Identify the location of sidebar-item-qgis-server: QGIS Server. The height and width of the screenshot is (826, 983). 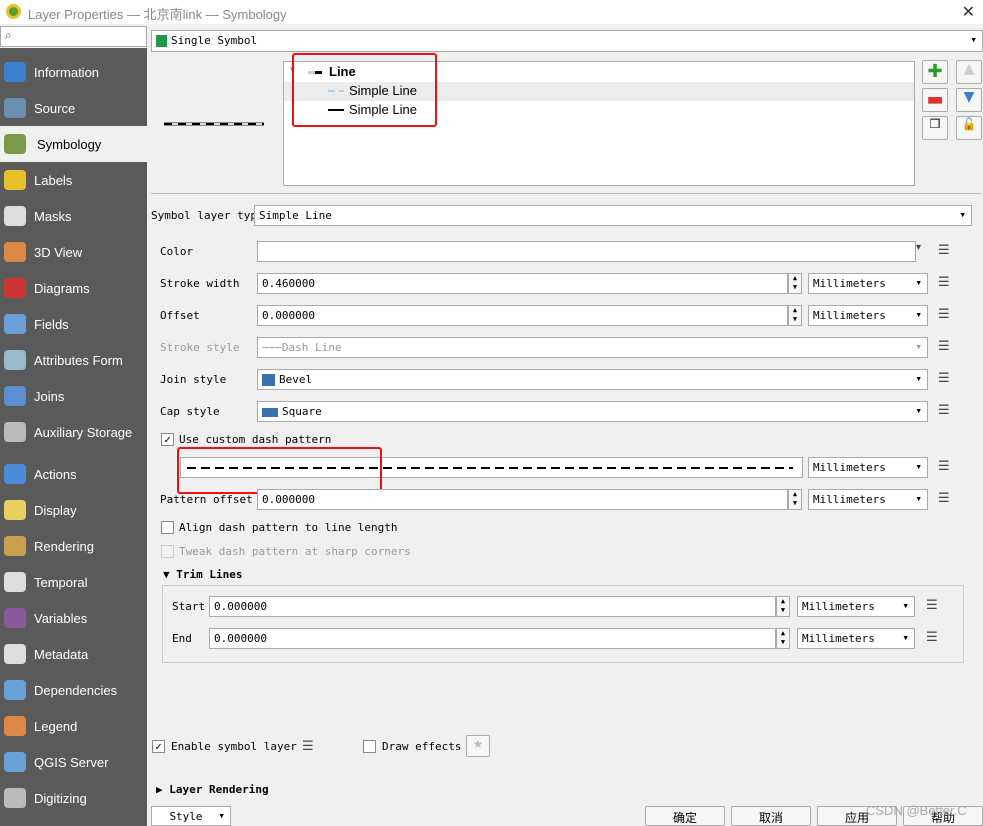
(73, 762).